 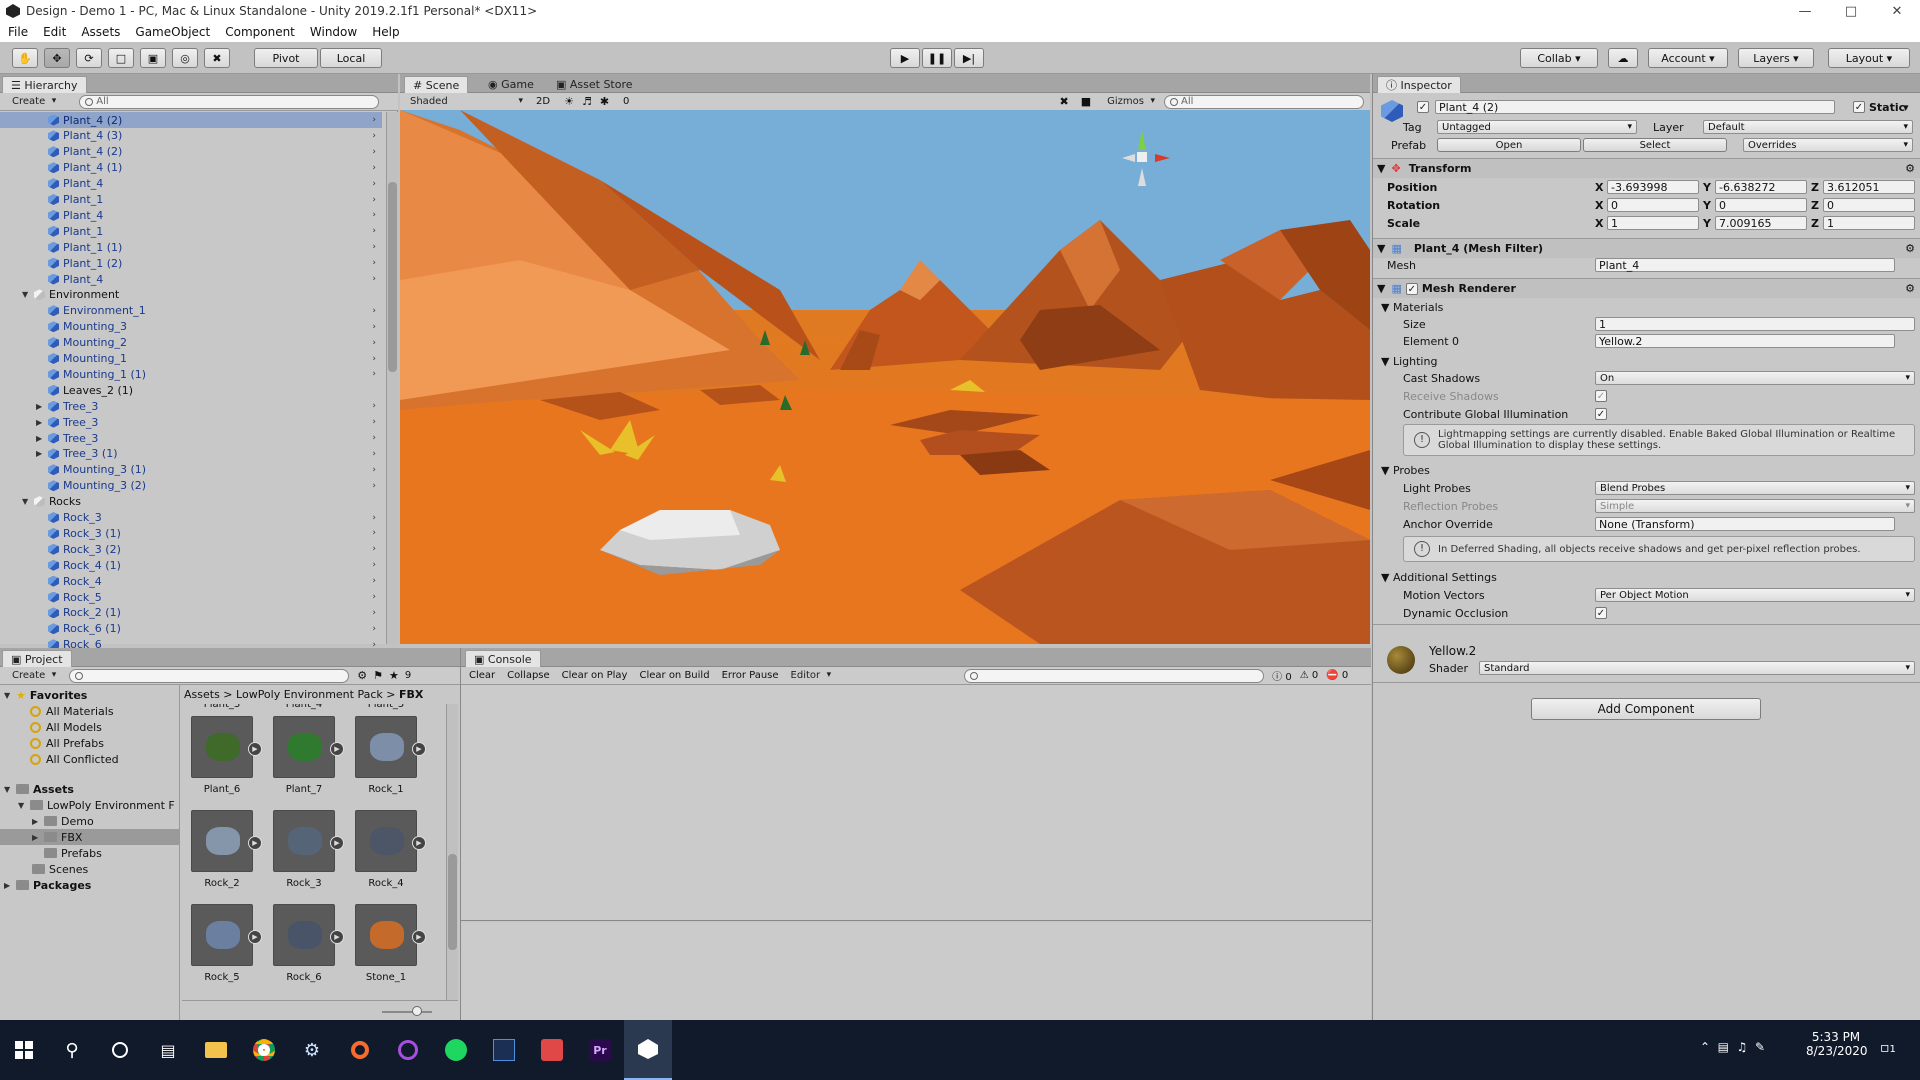 I want to click on object-name-field: Plant_4 (2), so click(x=1635, y=107).